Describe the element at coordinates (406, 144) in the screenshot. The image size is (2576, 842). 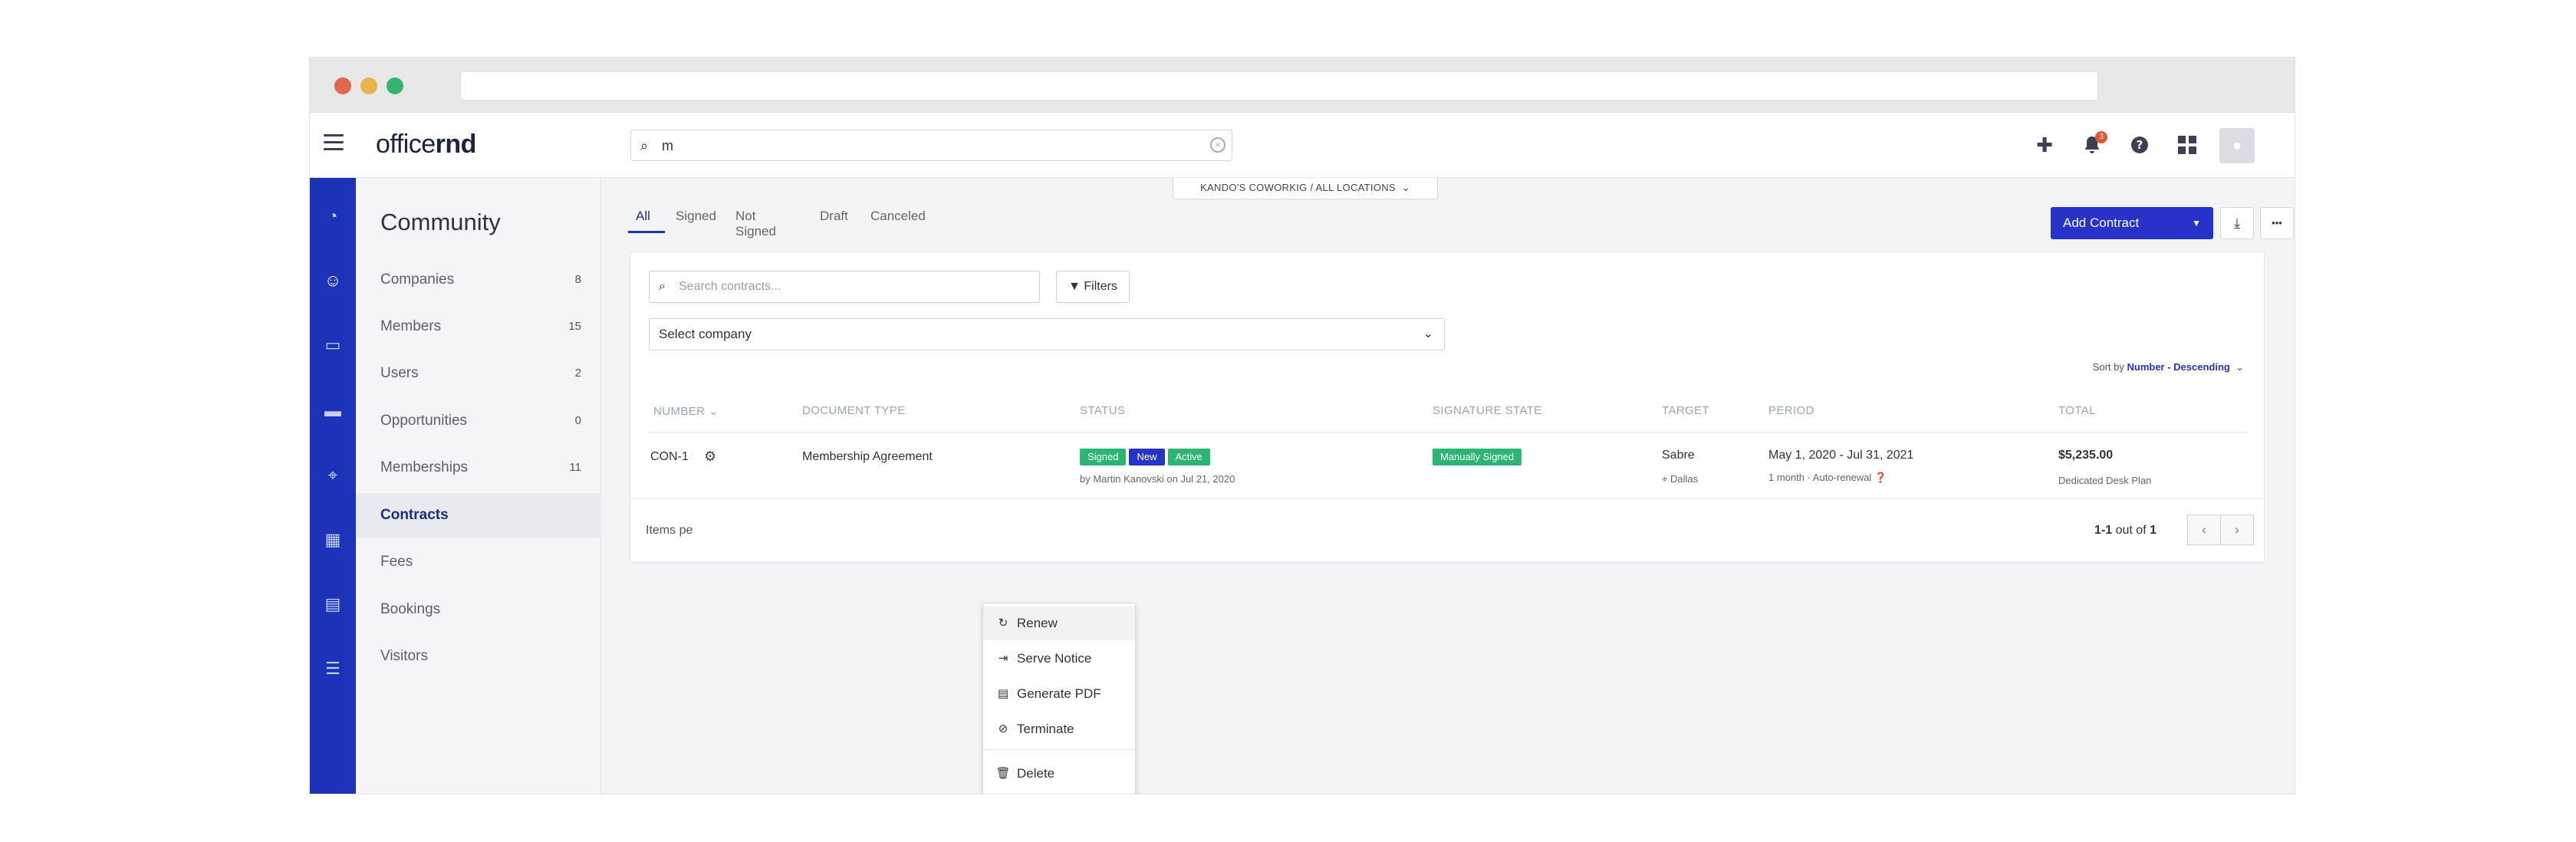
I see `logo-light: office` at that location.